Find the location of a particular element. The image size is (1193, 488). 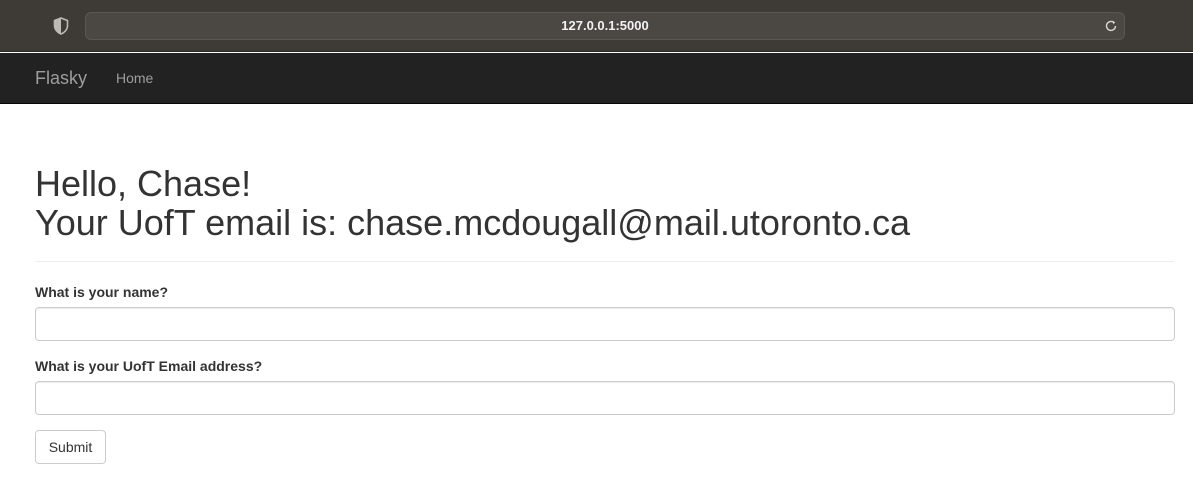

shield-icon is located at coordinates (61, 26).